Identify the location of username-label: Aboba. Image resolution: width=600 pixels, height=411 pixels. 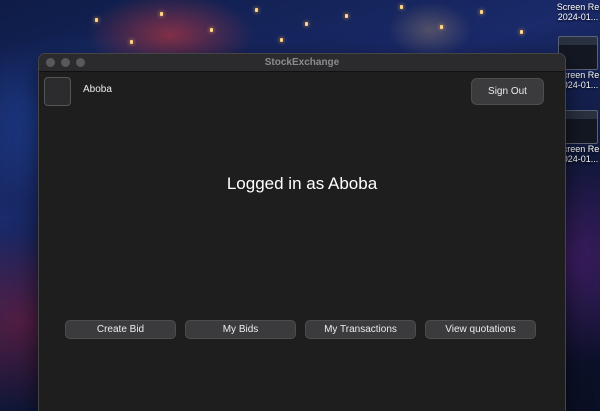
(97, 89).